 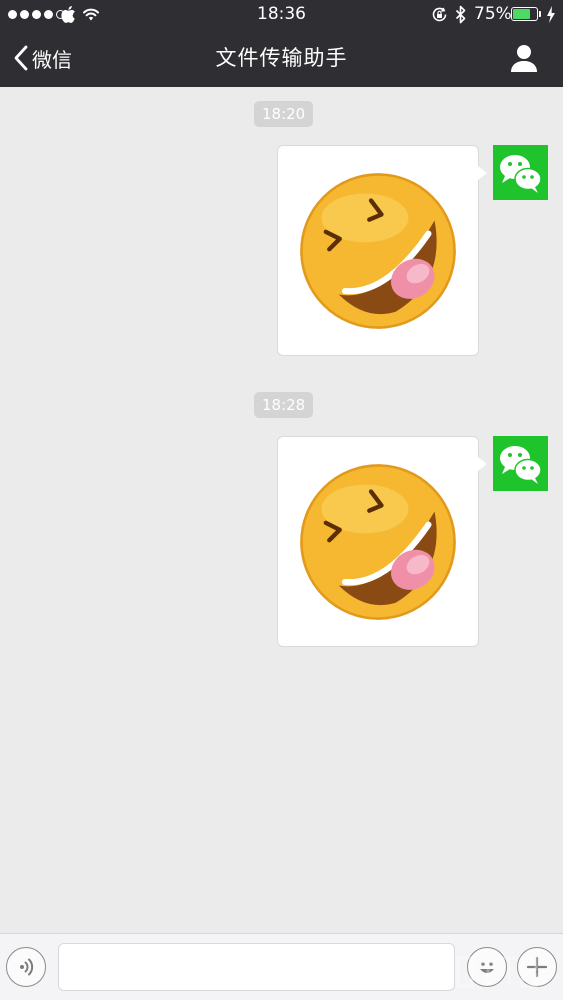 I want to click on cnmo-watermark-logo, so click(x=497, y=971).